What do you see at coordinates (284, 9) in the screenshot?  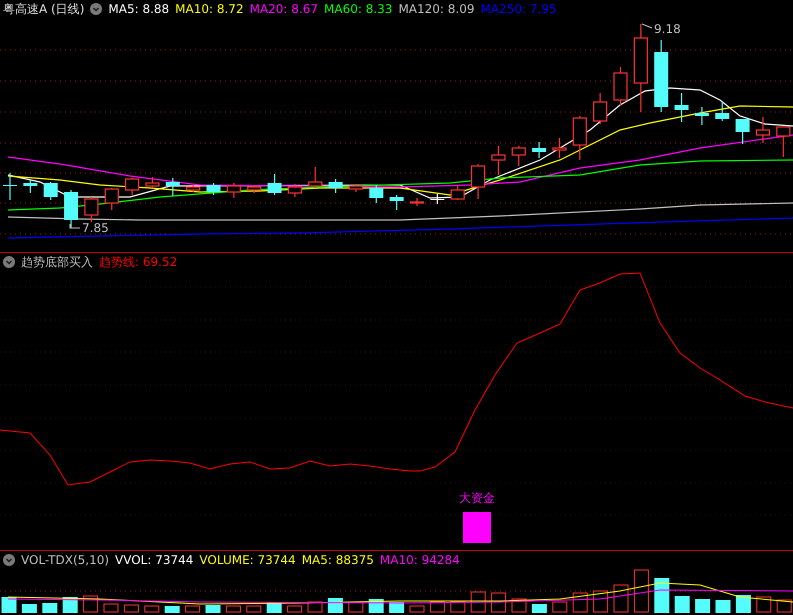 I see `indicator-value: MA20: 8.67` at bounding box center [284, 9].